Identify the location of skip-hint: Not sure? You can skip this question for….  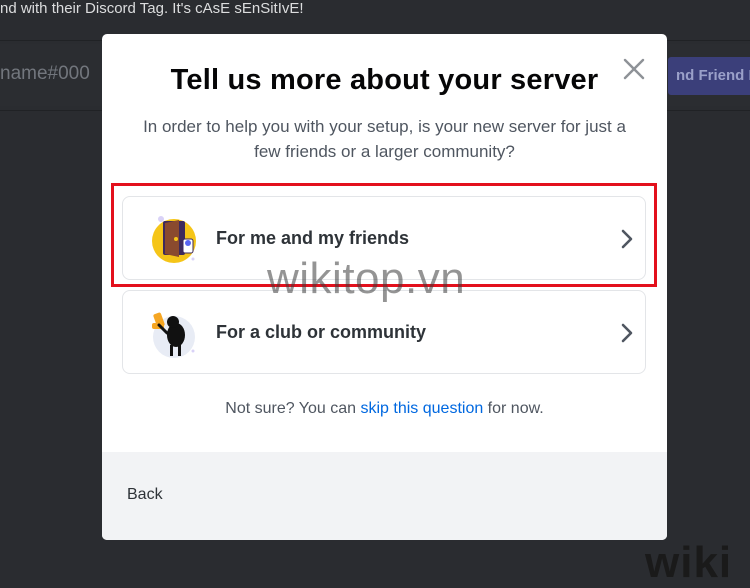
(384, 409).